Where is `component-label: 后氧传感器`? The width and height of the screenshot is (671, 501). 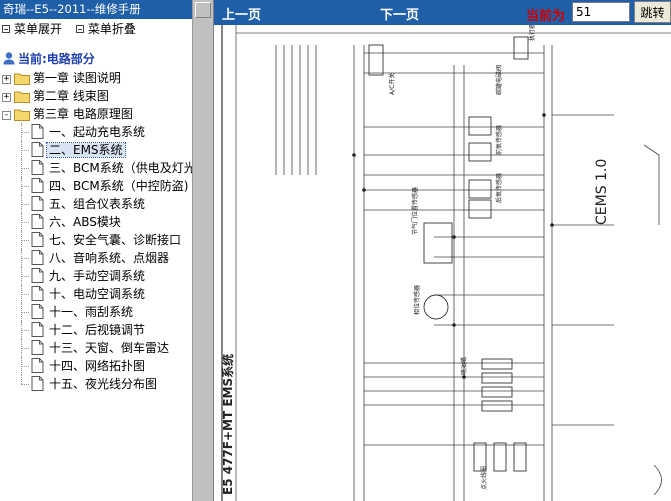
component-label: 后氧传感器 is located at coordinates (499, 188).